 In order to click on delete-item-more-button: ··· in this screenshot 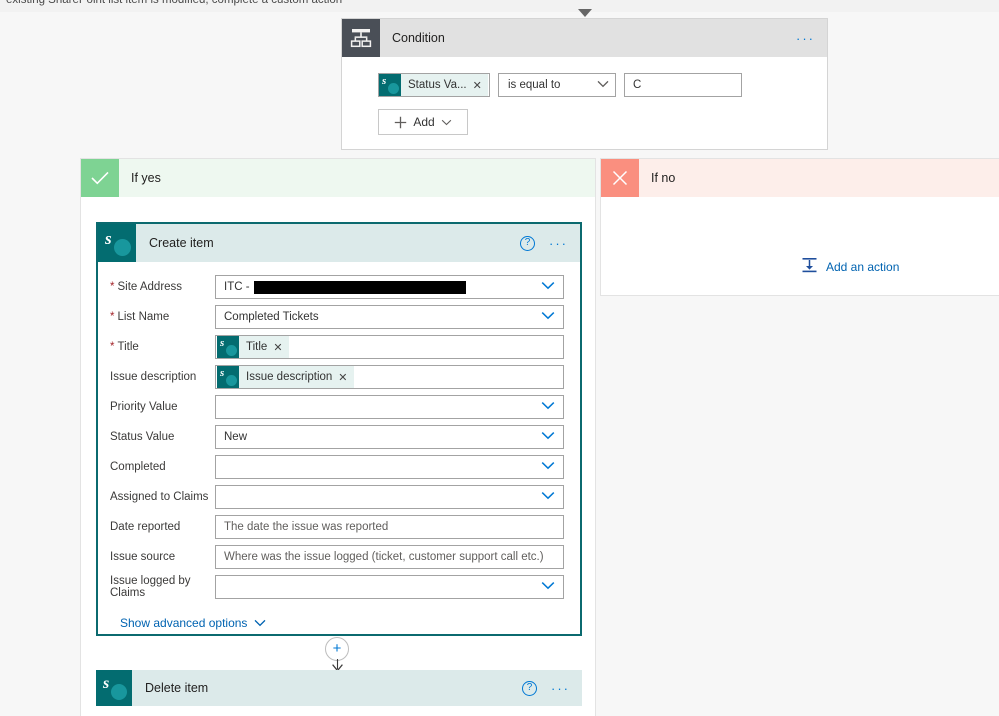, I will do `click(560, 688)`.